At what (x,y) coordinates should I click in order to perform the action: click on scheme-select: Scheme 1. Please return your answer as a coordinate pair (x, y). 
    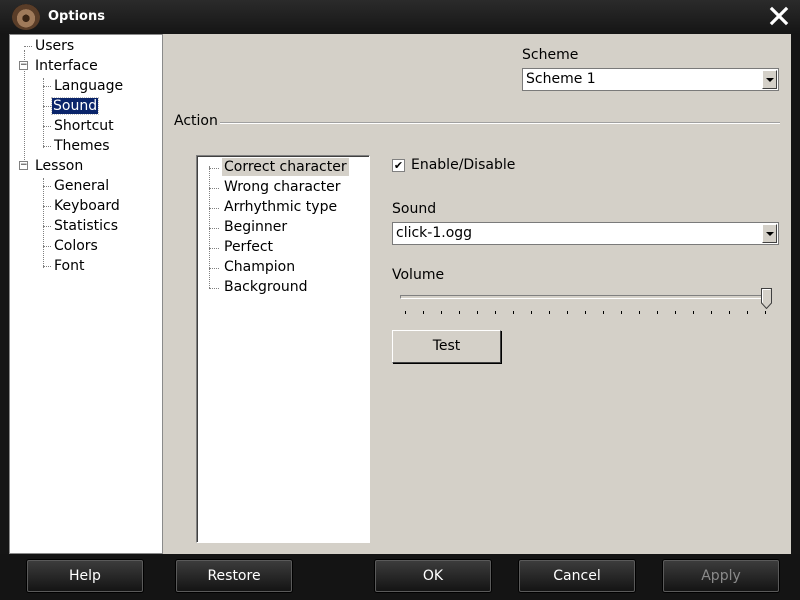
    Looking at the image, I should click on (650, 79).